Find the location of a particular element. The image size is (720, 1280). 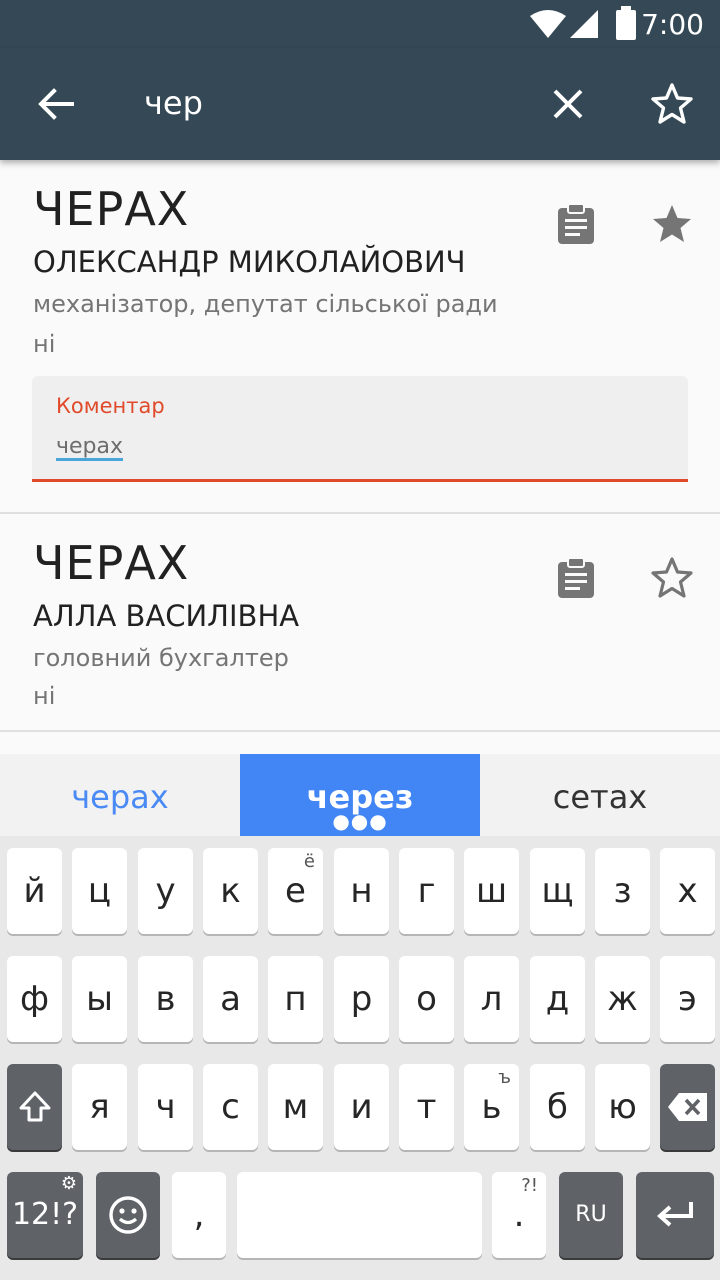

key-label: ь is located at coordinates (491, 1107).